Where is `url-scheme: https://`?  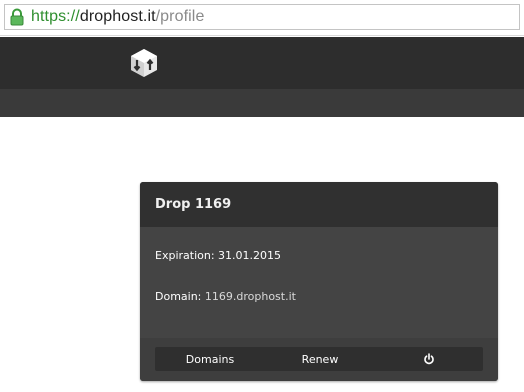
url-scheme: https:// is located at coordinates (55, 16).